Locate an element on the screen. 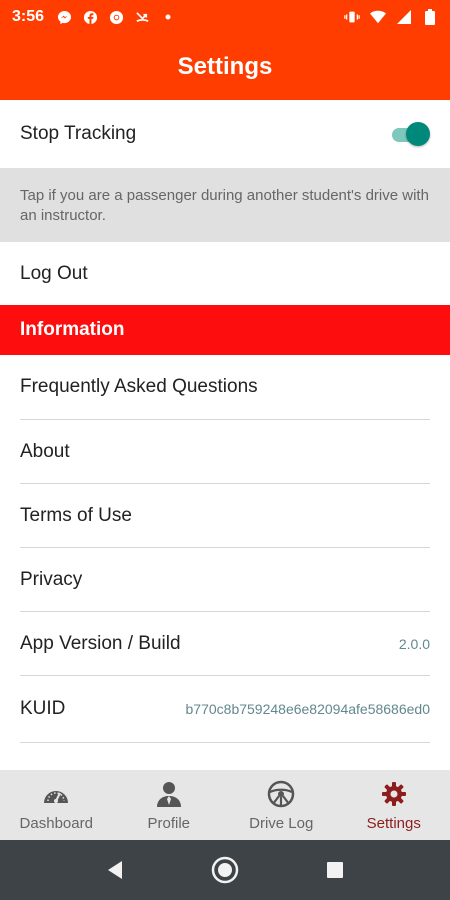 The width and height of the screenshot is (450, 900). home-circle-icon is located at coordinates (225, 870).